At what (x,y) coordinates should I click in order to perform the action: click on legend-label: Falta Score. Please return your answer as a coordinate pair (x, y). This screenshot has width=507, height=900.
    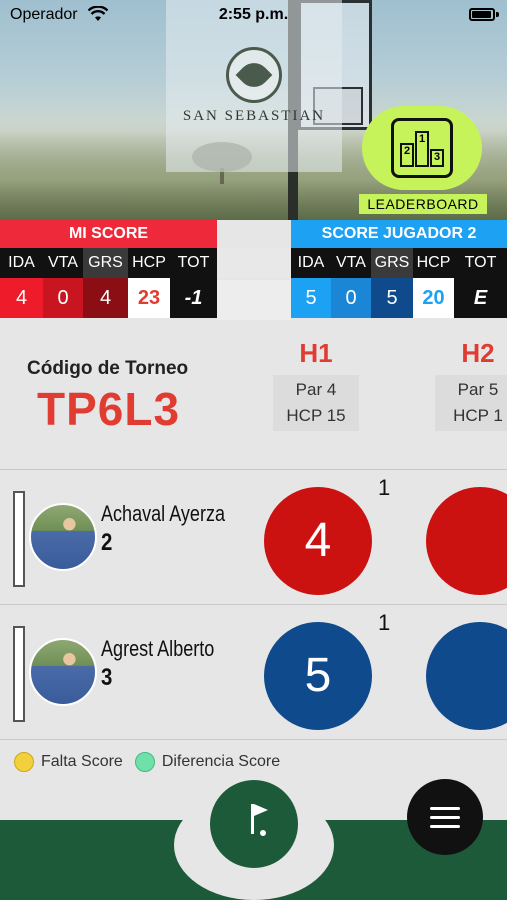
    Looking at the image, I should click on (82, 761).